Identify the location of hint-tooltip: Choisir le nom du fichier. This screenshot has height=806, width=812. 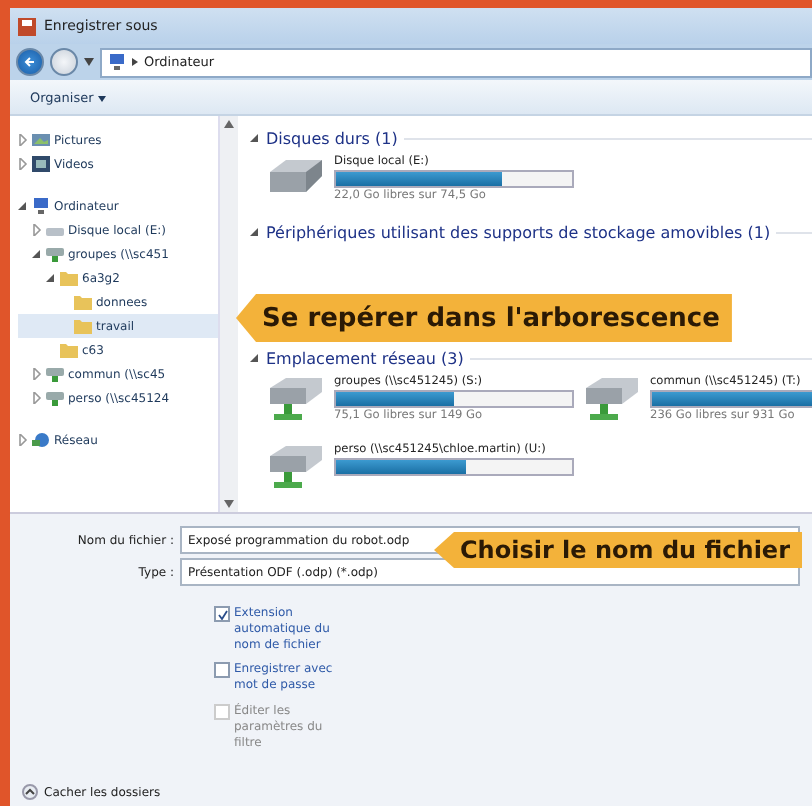
(618, 550).